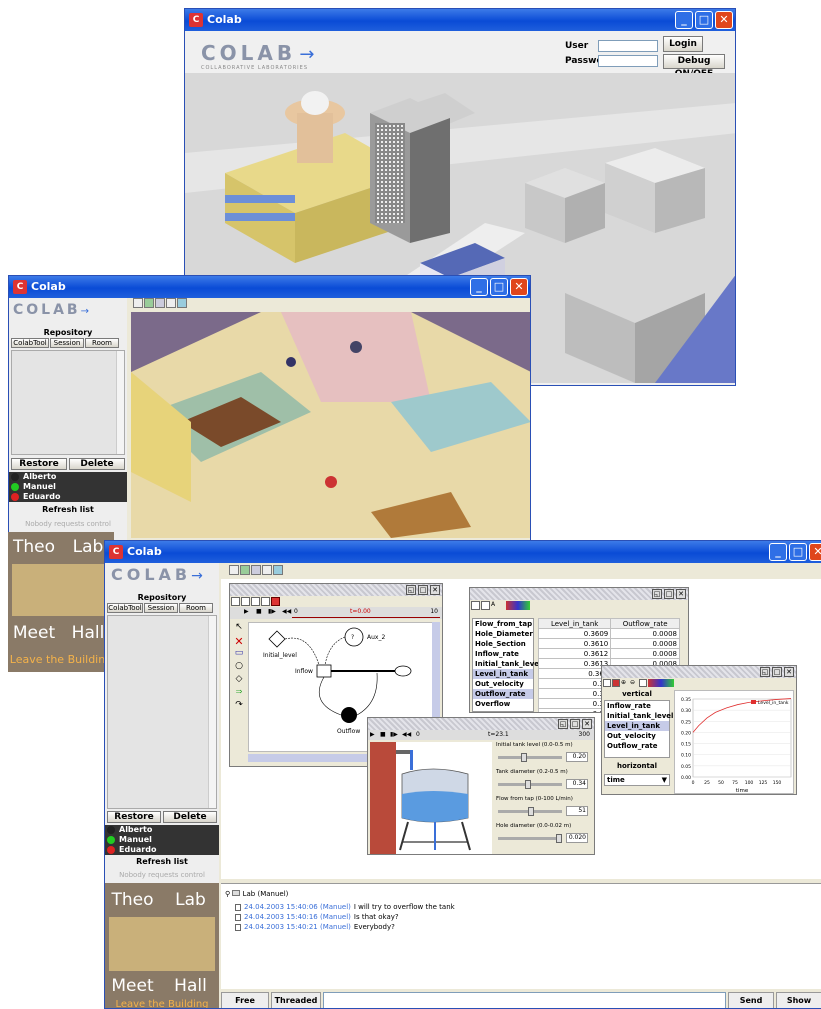 The height and width of the screenshot is (1009, 821). I want to click on copy-icon, so click(485, 605).